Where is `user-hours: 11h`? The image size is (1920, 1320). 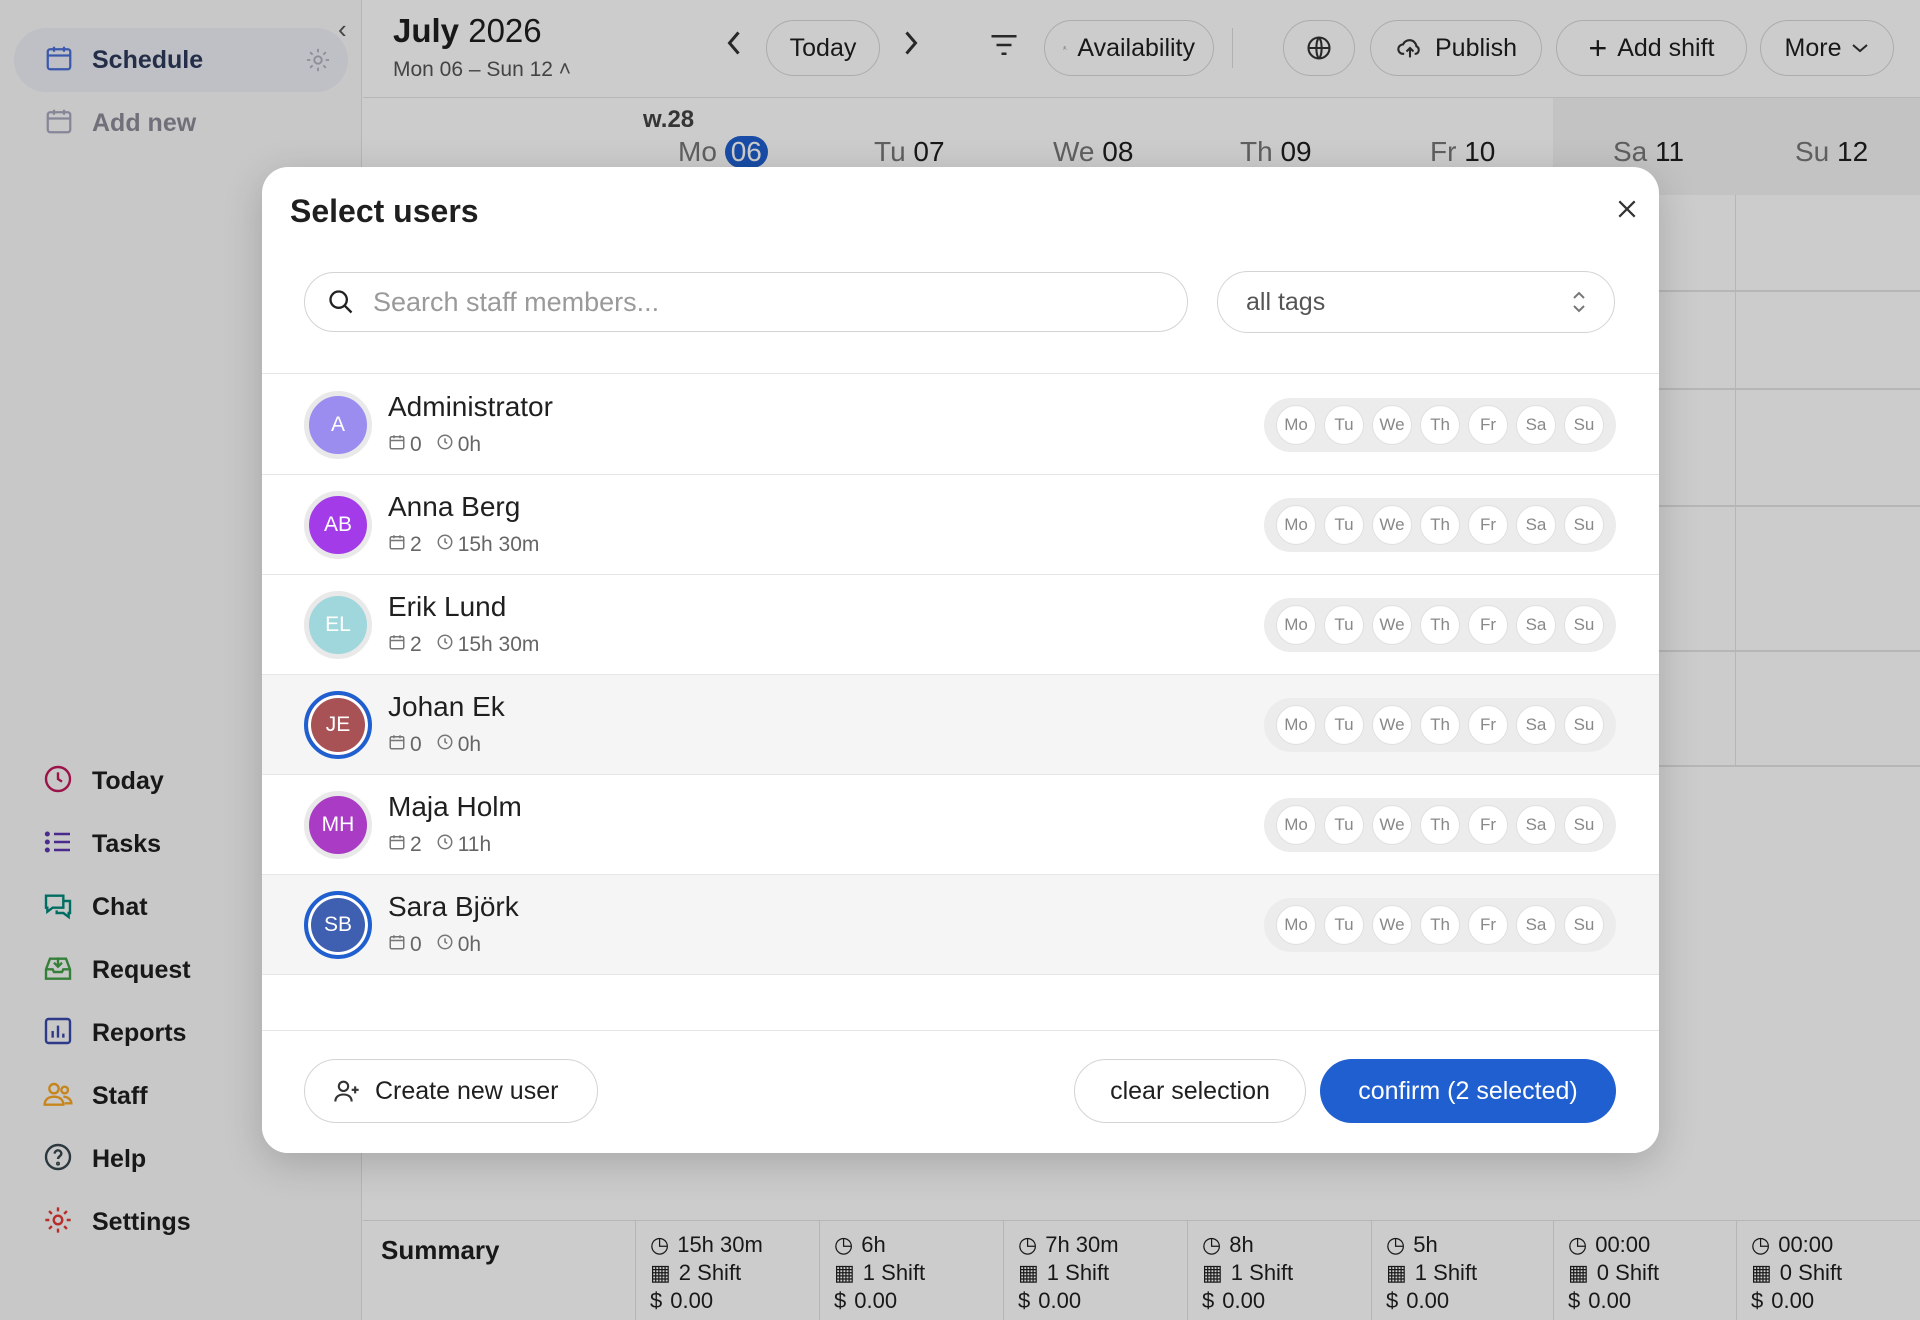
user-hours: 11h is located at coordinates (474, 844).